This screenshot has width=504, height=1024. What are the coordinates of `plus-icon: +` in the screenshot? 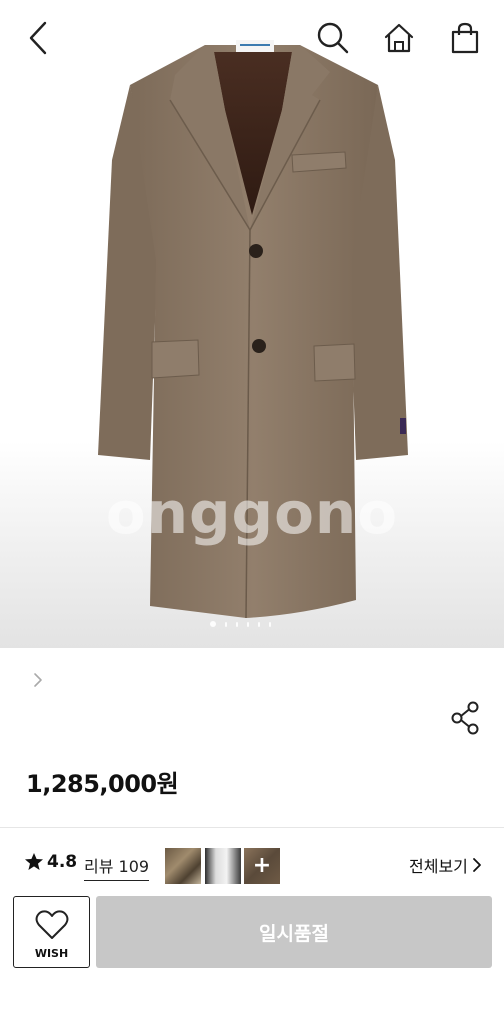 It's located at (262, 865).